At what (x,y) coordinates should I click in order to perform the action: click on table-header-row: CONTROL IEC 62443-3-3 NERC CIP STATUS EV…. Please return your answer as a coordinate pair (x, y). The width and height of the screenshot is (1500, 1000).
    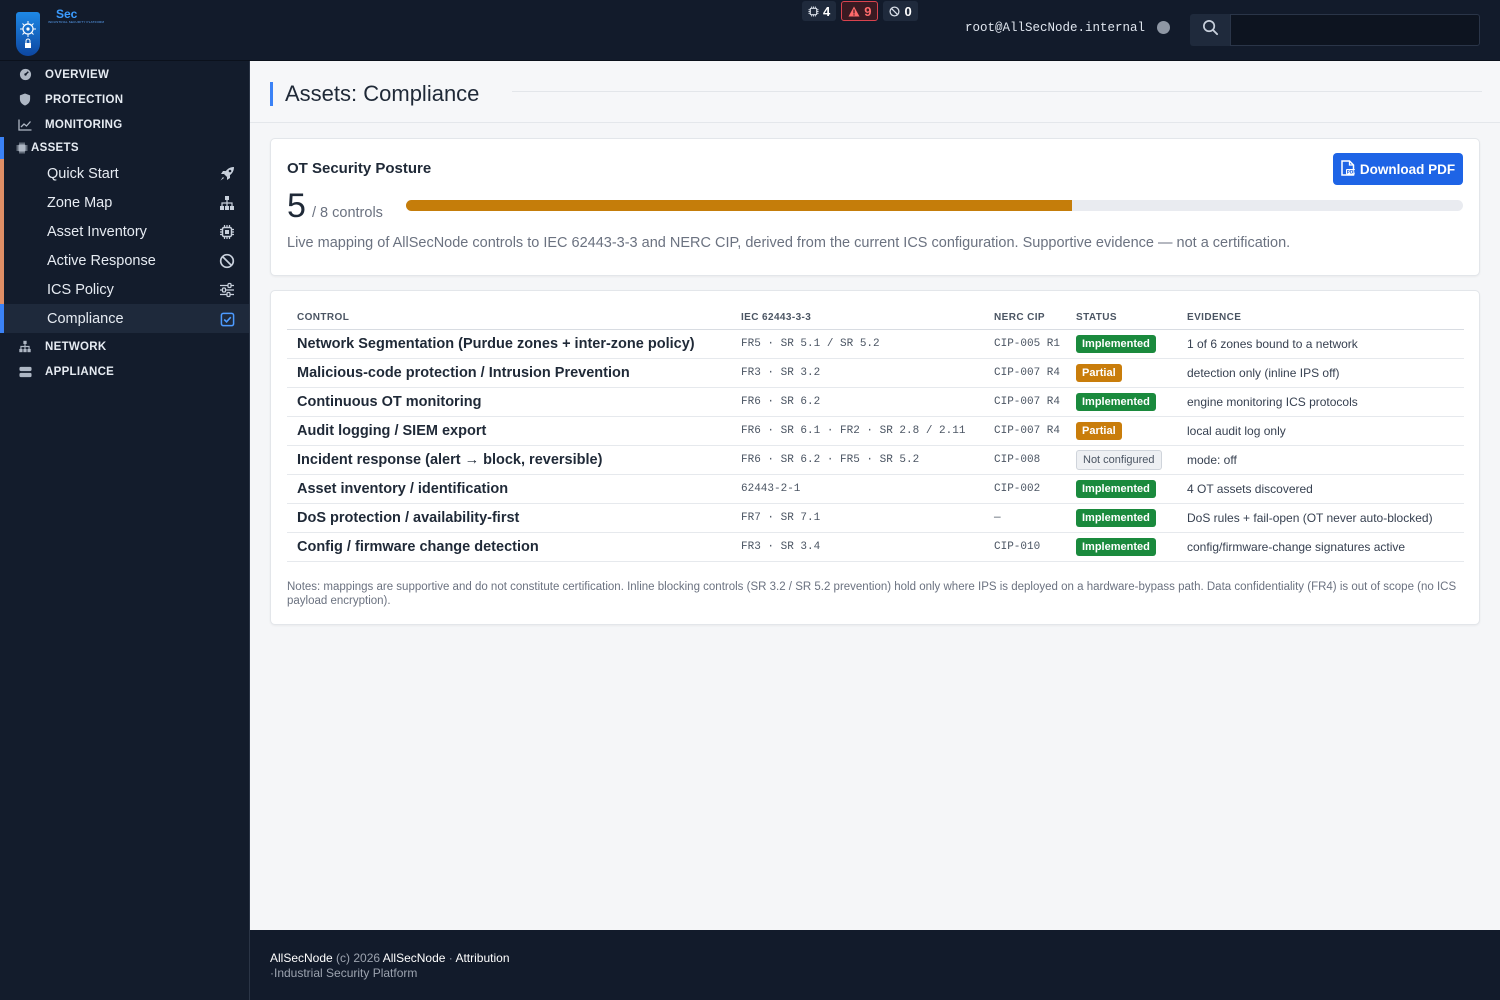
    Looking at the image, I should click on (875, 318).